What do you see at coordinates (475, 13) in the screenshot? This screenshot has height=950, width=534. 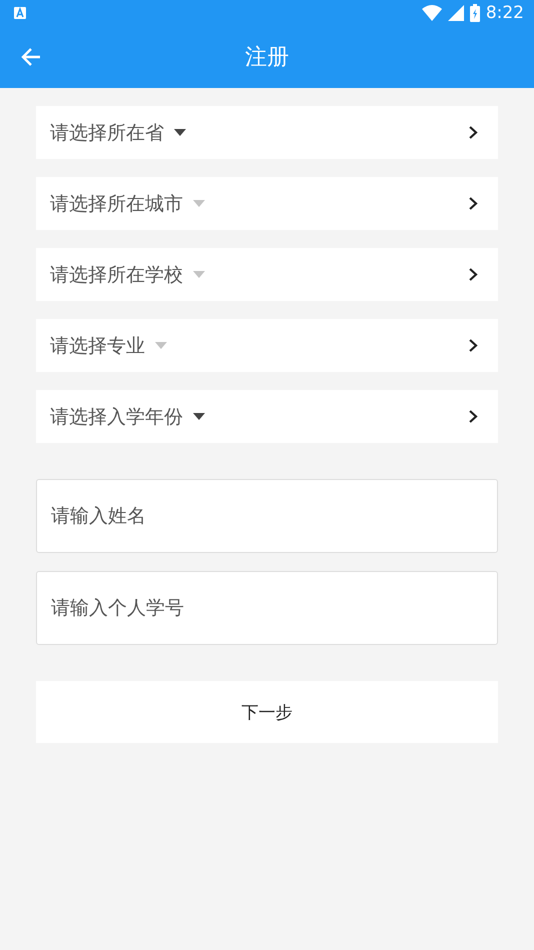 I see `battery-icon` at bounding box center [475, 13].